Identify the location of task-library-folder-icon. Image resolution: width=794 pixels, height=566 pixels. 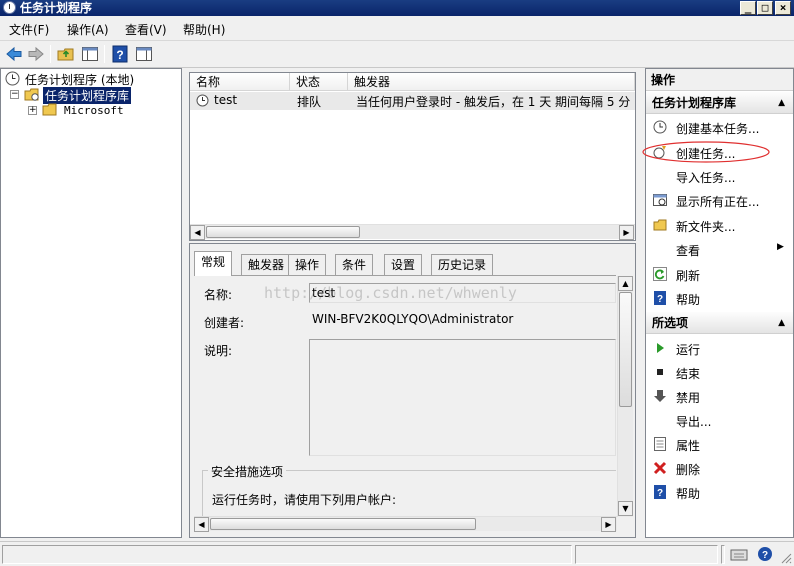
(31, 94).